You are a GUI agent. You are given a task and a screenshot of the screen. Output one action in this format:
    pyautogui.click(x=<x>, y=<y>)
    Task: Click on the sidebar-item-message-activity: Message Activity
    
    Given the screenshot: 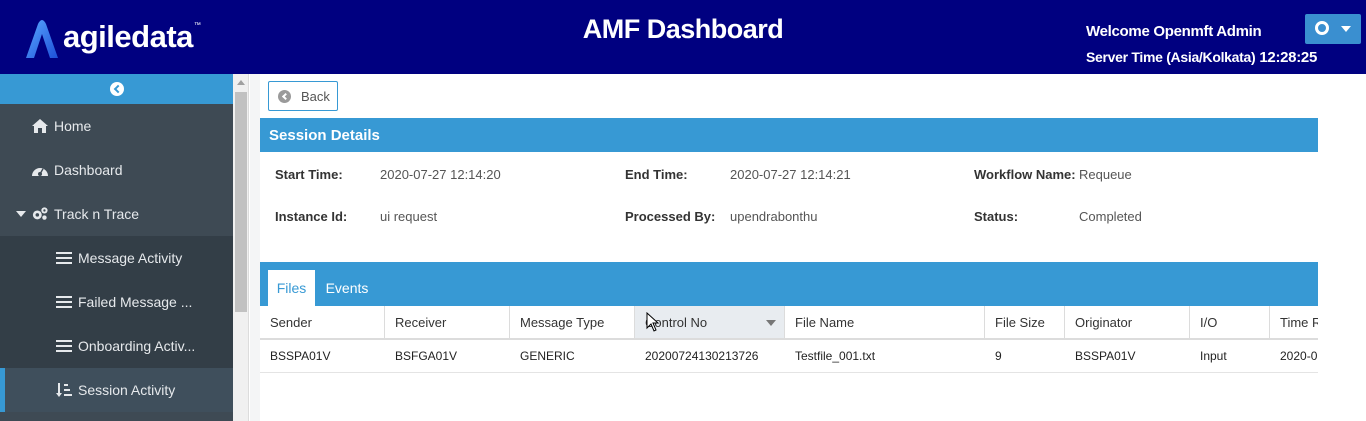 What is the action you would take?
    pyautogui.click(x=116, y=258)
    